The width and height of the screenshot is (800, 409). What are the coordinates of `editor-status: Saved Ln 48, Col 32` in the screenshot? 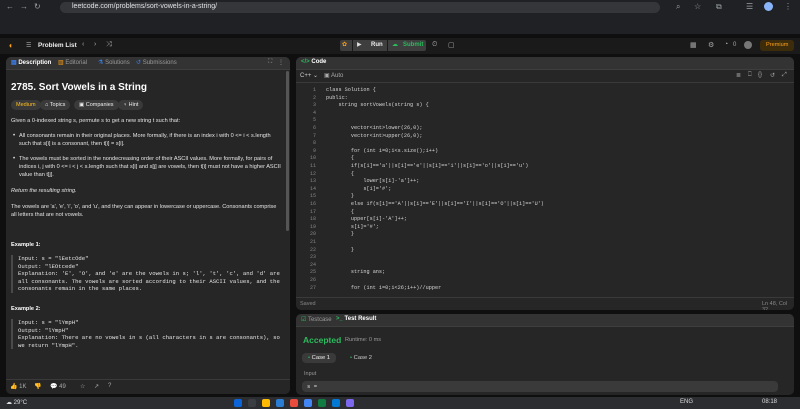 It's located at (545, 303).